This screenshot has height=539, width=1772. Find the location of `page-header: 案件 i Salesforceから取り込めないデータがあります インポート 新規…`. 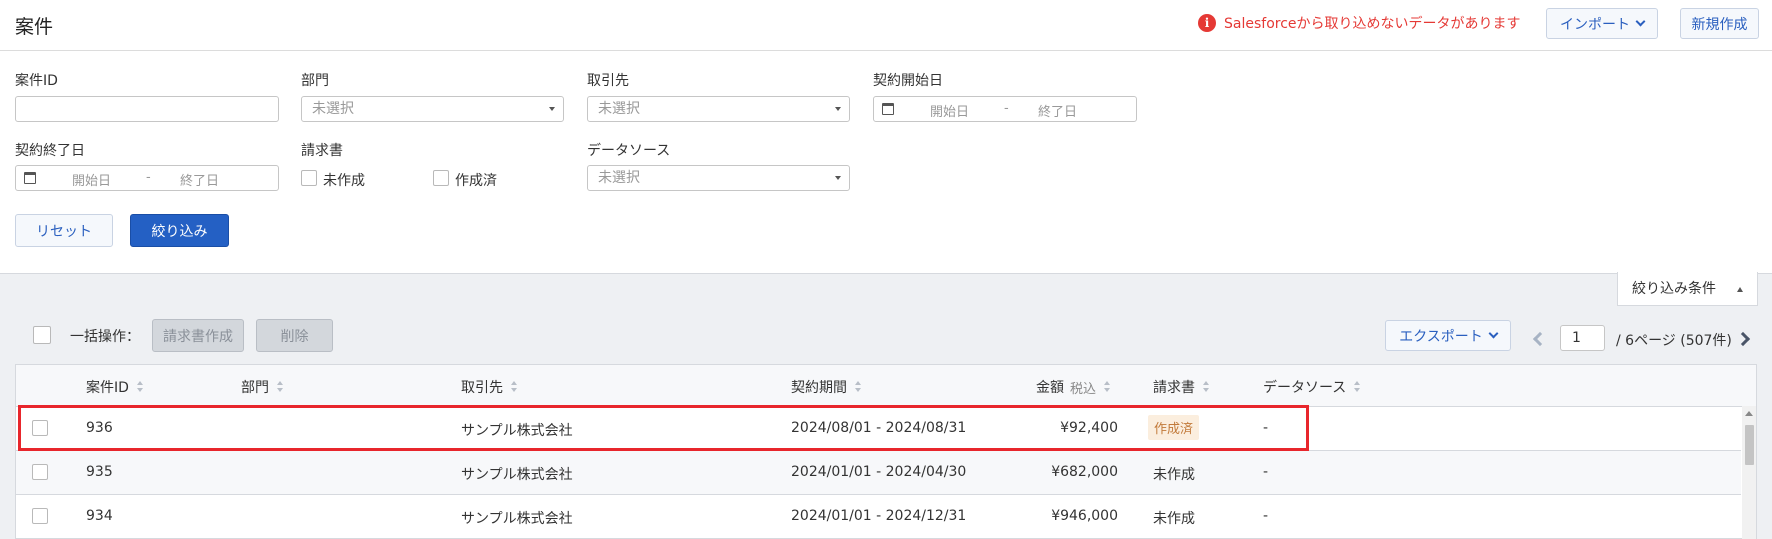

page-header: 案件 i Salesforceから取り込めないデータがあります インポート 新規… is located at coordinates (886, 25).